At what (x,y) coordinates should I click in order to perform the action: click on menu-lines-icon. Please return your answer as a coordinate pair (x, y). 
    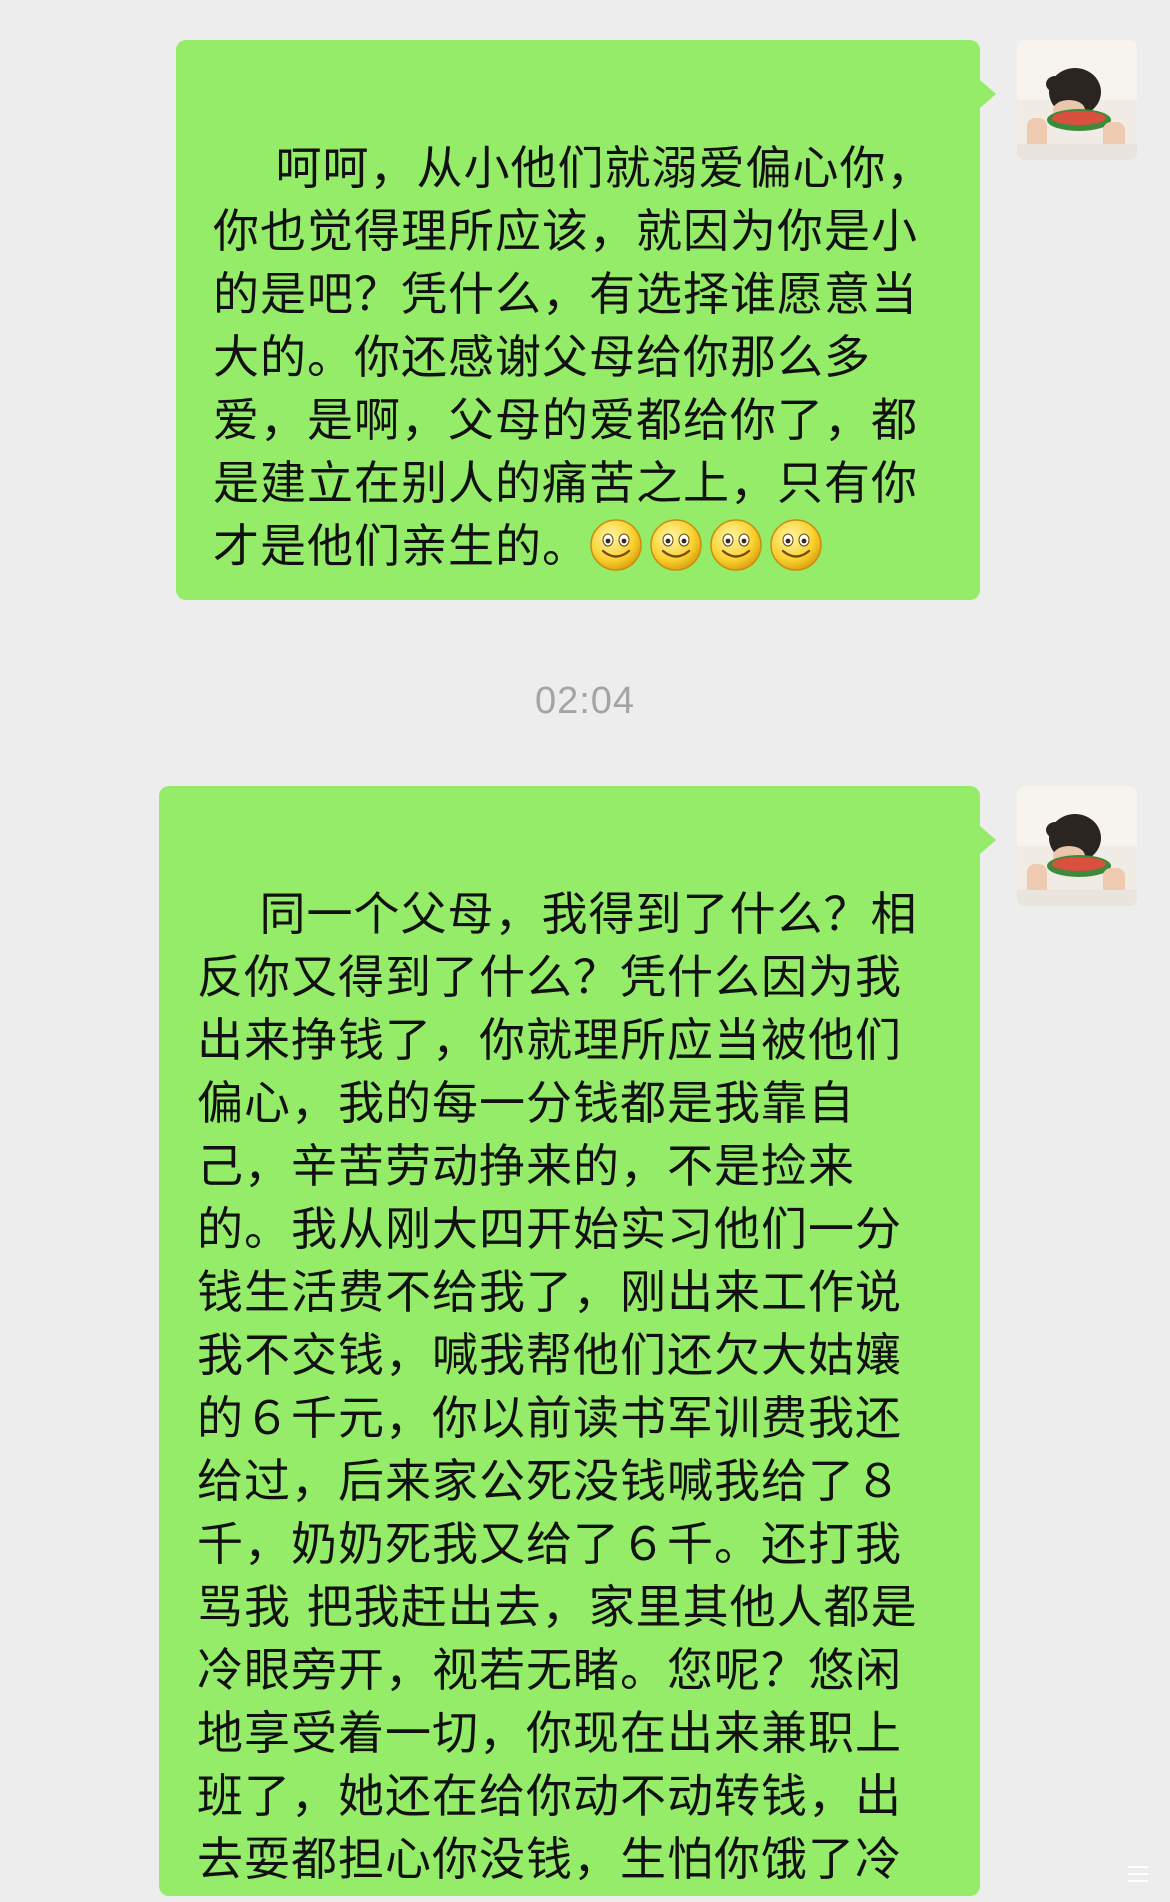
    Looking at the image, I should click on (1138, 1874).